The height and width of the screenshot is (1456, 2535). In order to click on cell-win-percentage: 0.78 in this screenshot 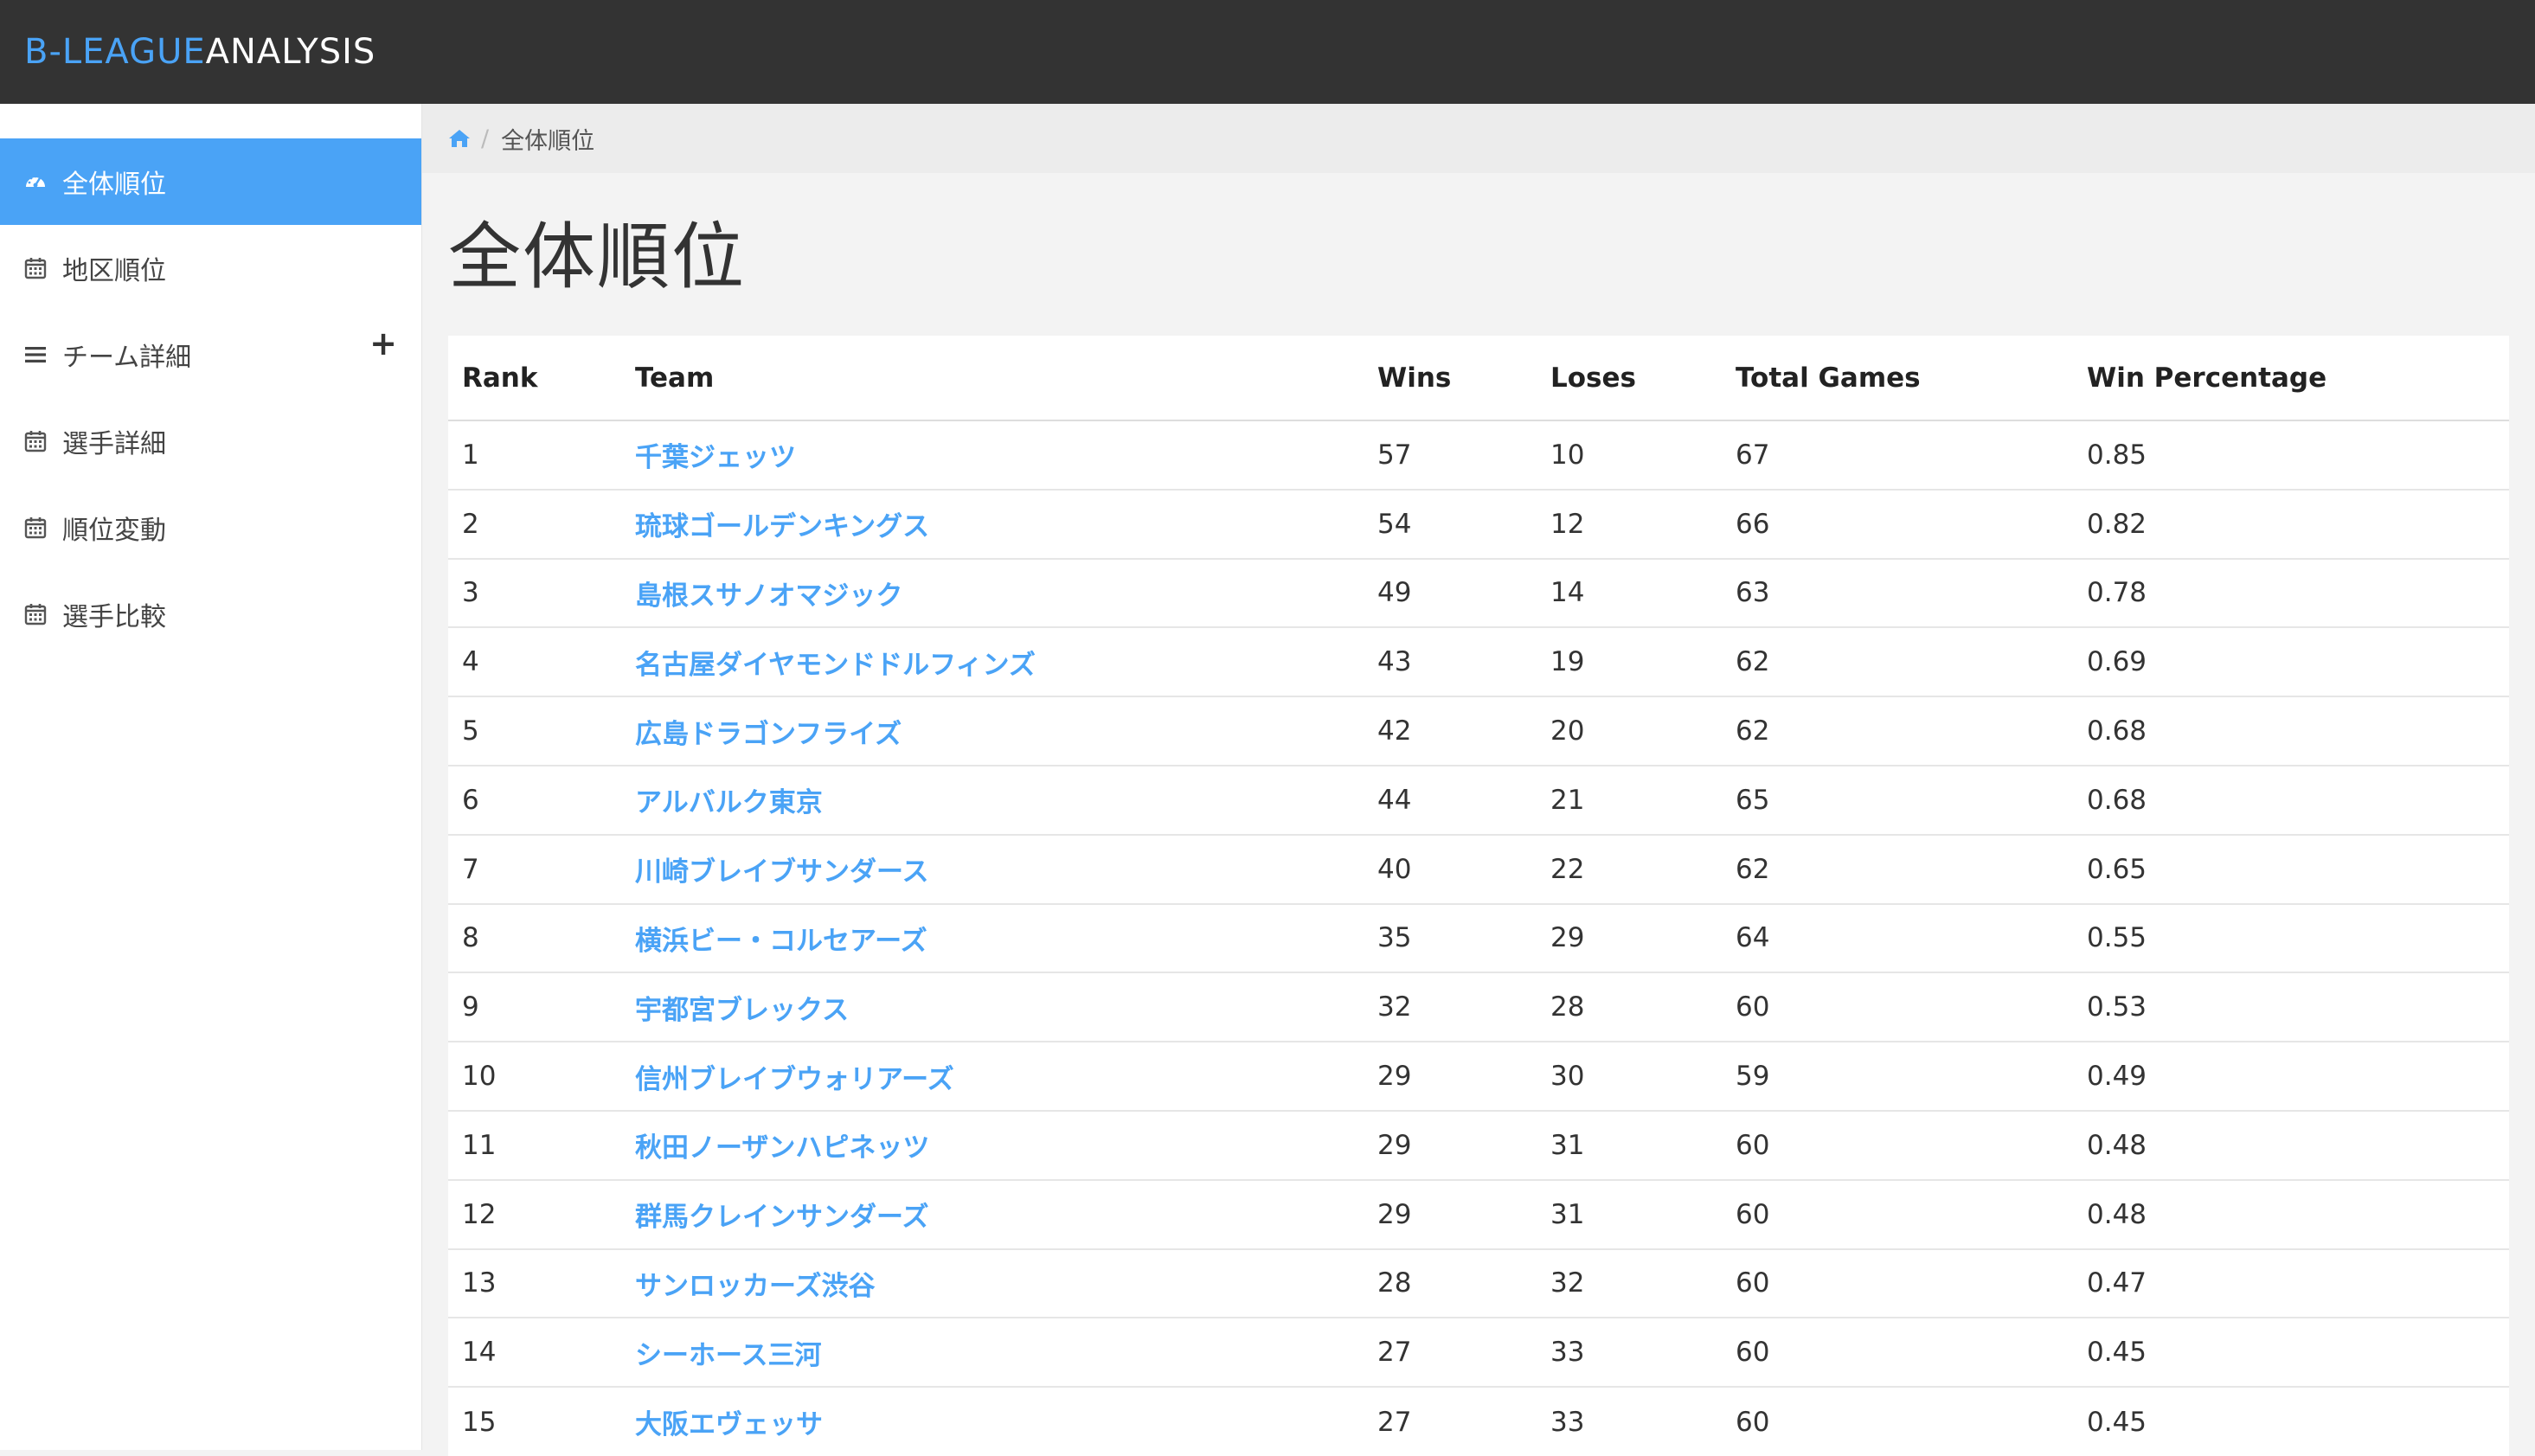, I will do `click(2291, 592)`.